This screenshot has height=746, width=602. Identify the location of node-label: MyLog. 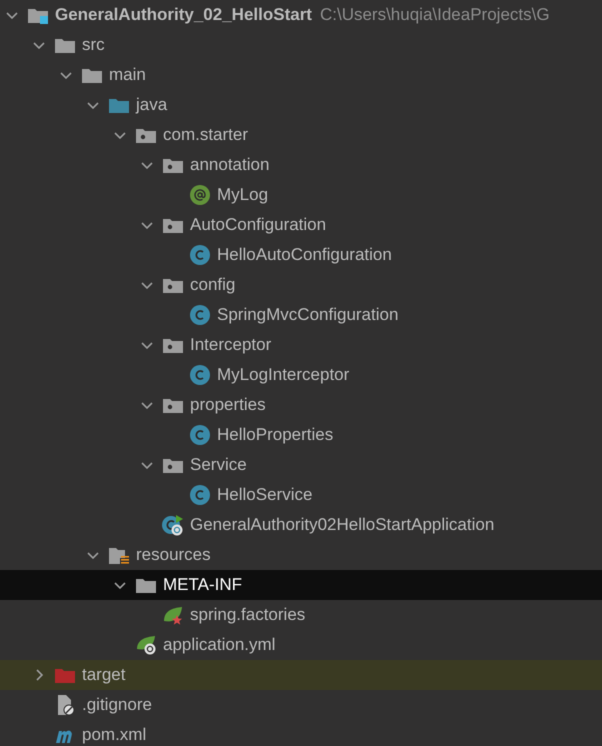
(242, 195).